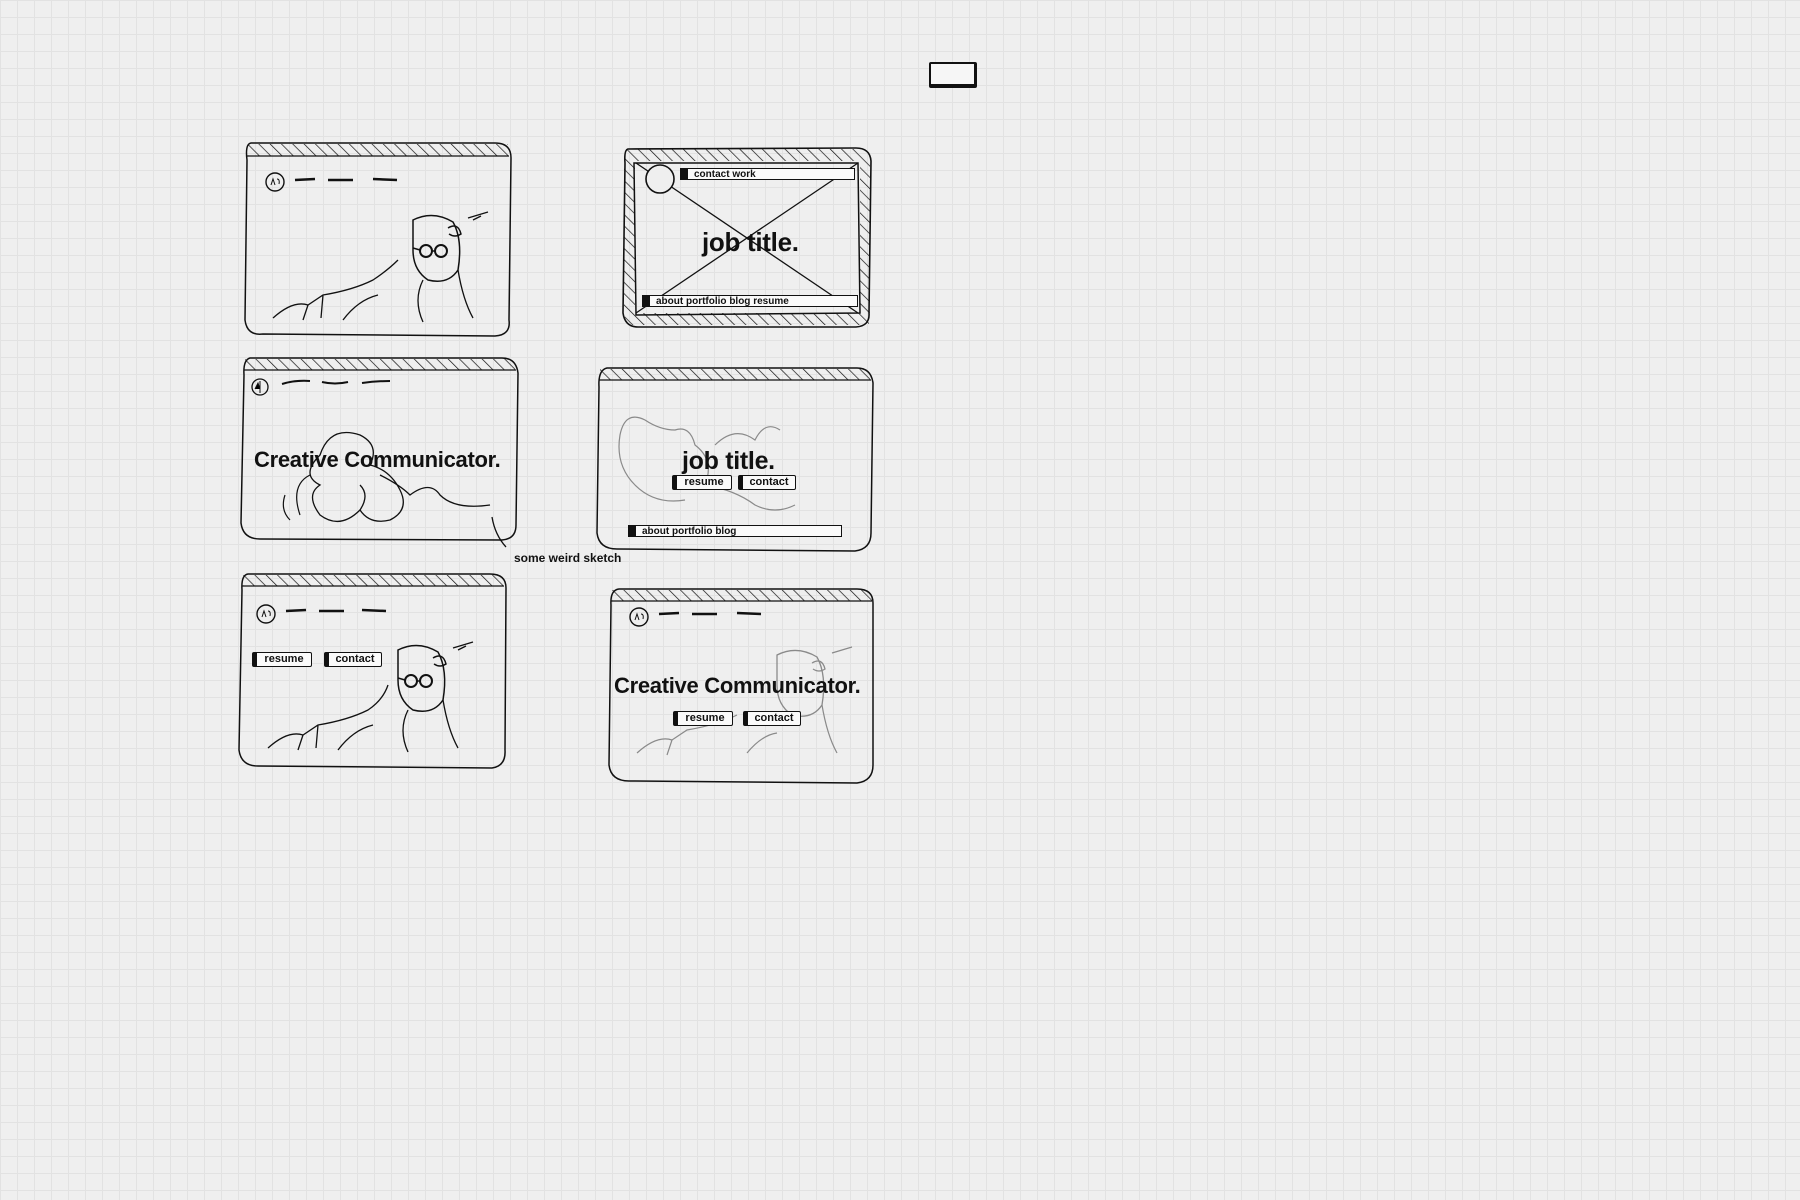  What do you see at coordinates (735, 531) in the screenshot?
I see `bottom-nav-bar: about portfolio blog` at bounding box center [735, 531].